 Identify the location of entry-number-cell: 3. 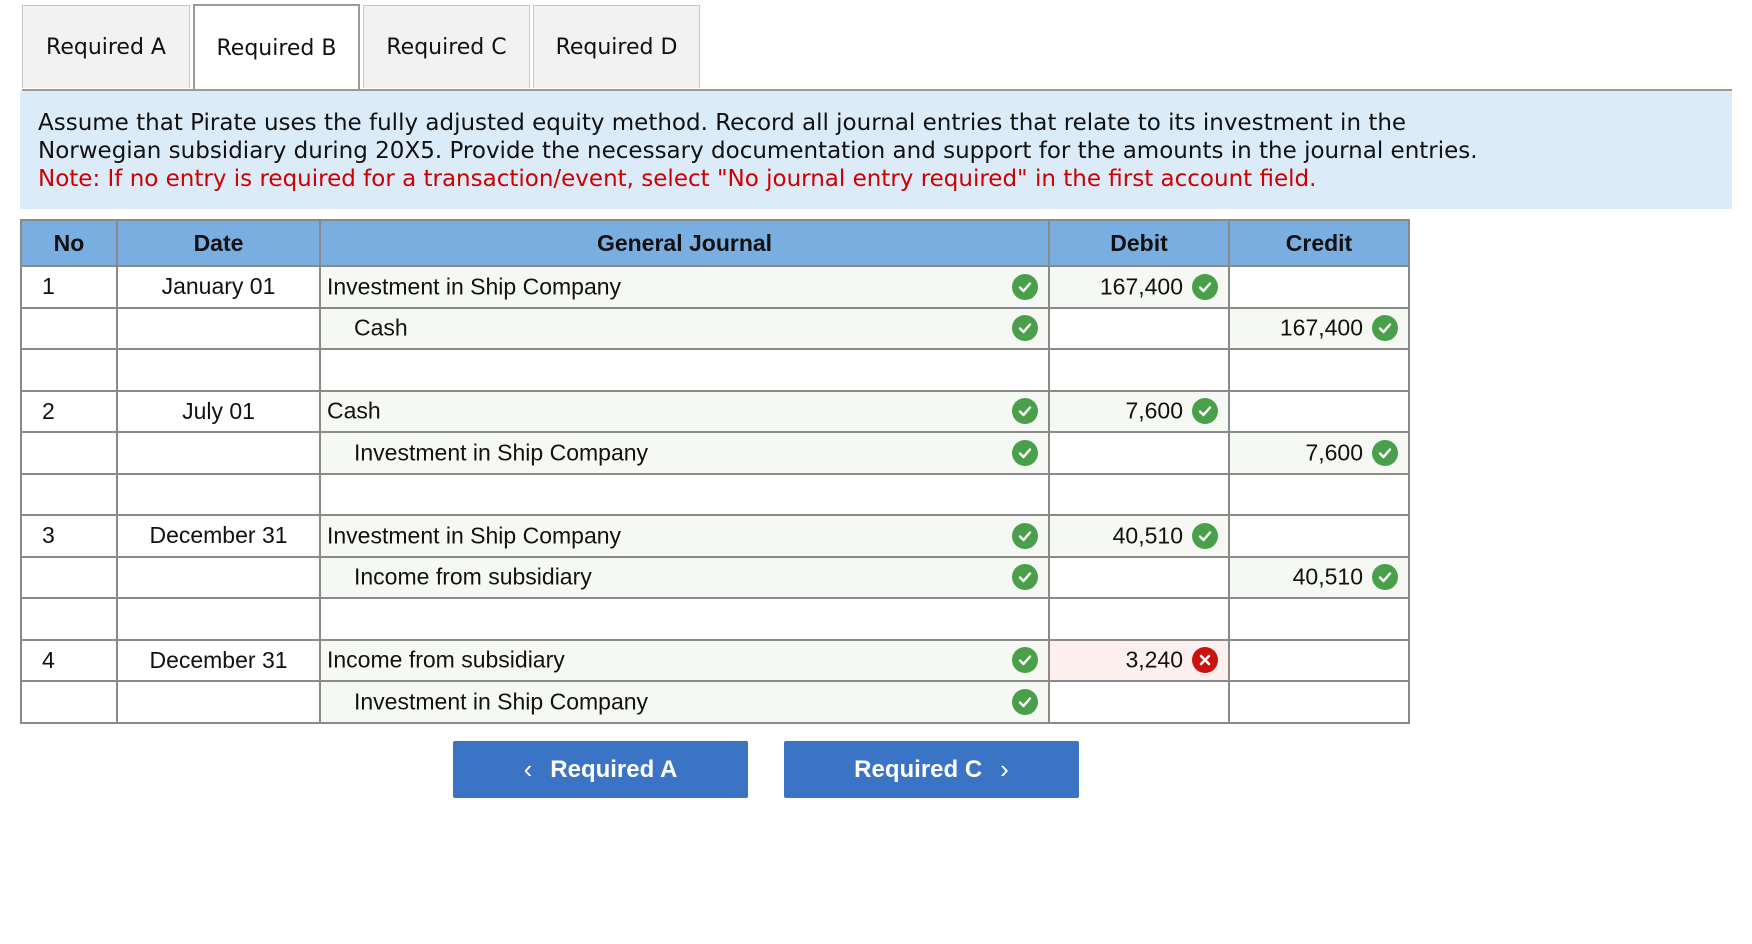
(69, 536).